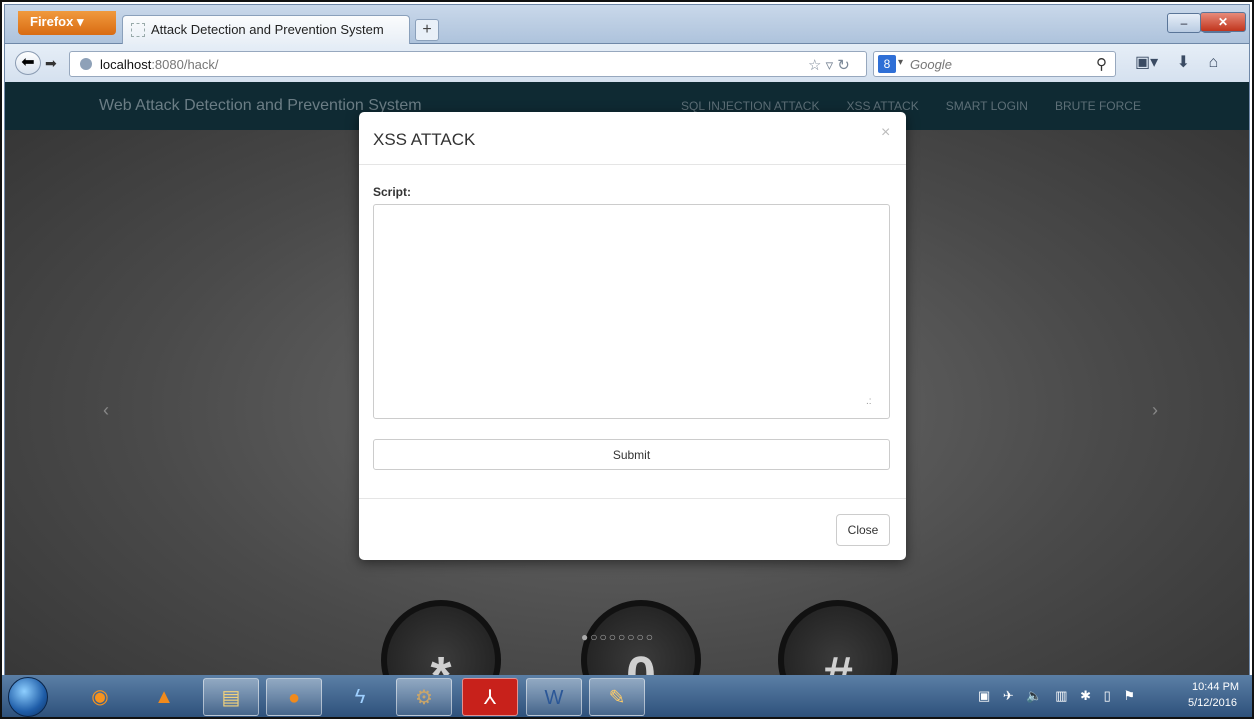  What do you see at coordinates (424, 139) in the screenshot?
I see `modal-title: XSS ATTACK` at bounding box center [424, 139].